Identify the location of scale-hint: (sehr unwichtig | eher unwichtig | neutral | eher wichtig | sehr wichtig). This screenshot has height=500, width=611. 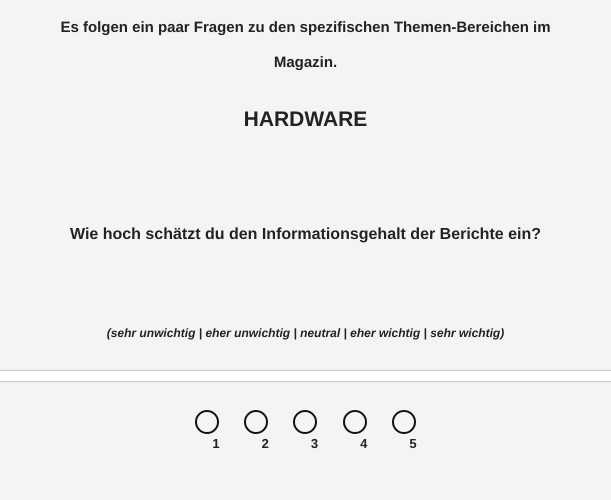
(305, 333).